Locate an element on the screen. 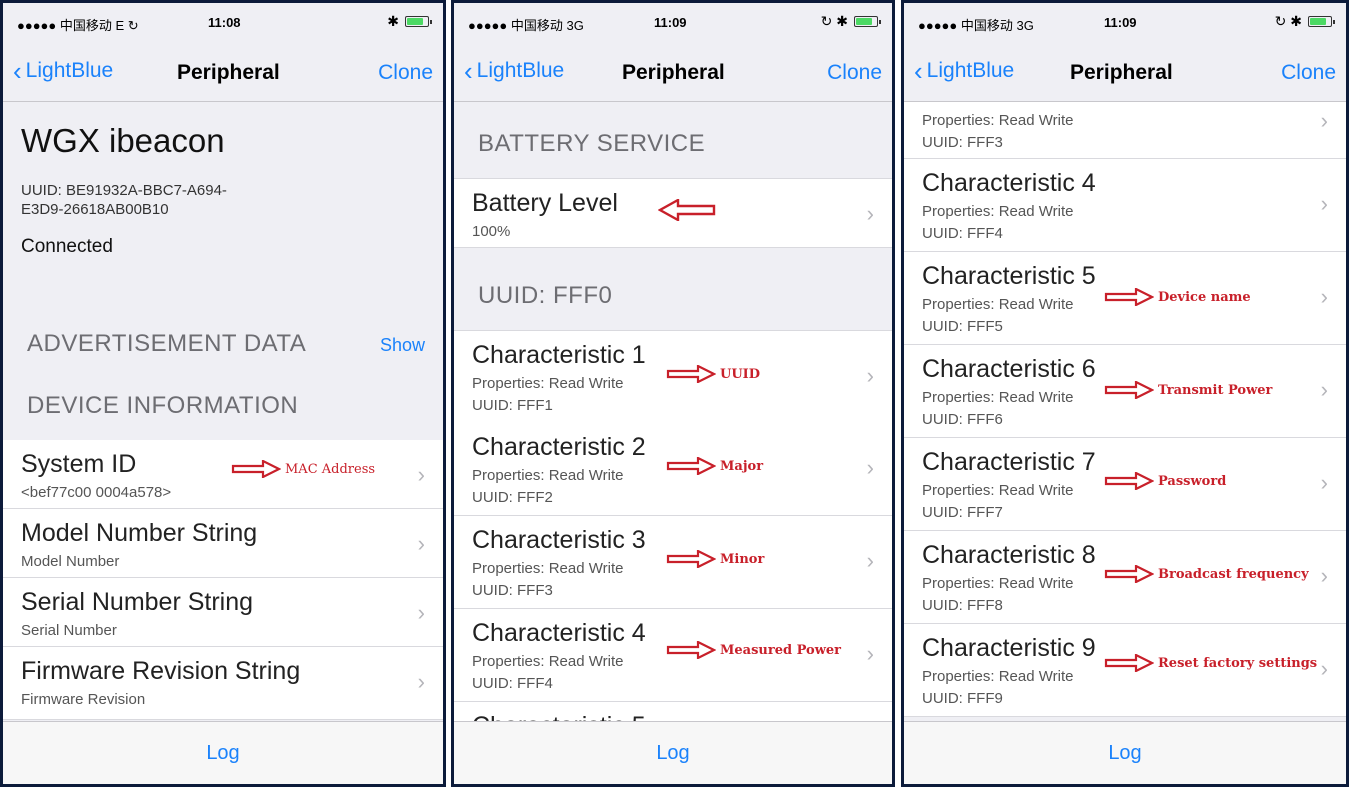 The height and width of the screenshot is (787, 1349). clock: 11:09 is located at coordinates (670, 22).